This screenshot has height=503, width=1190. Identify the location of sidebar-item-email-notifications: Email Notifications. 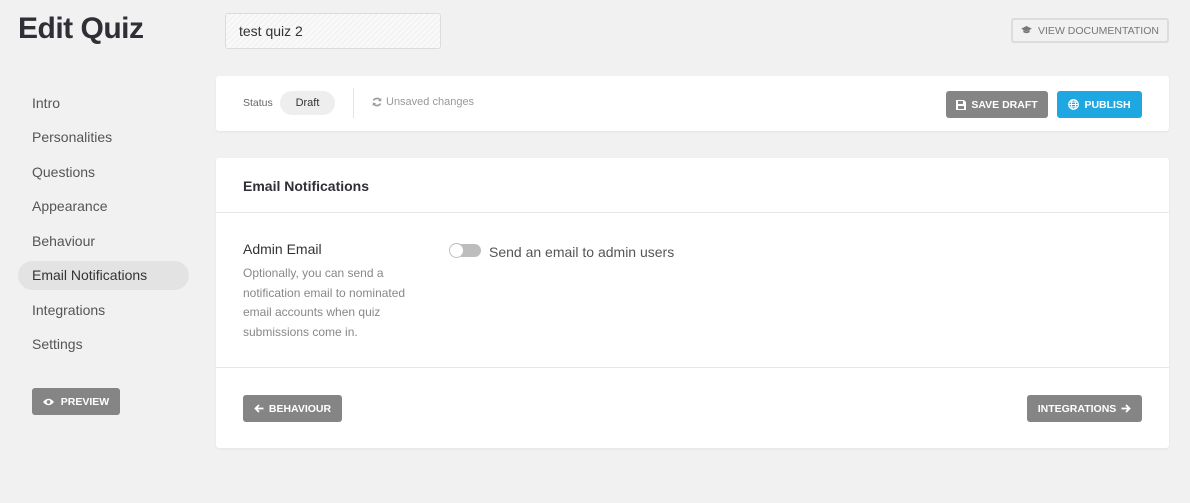
(103, 275).